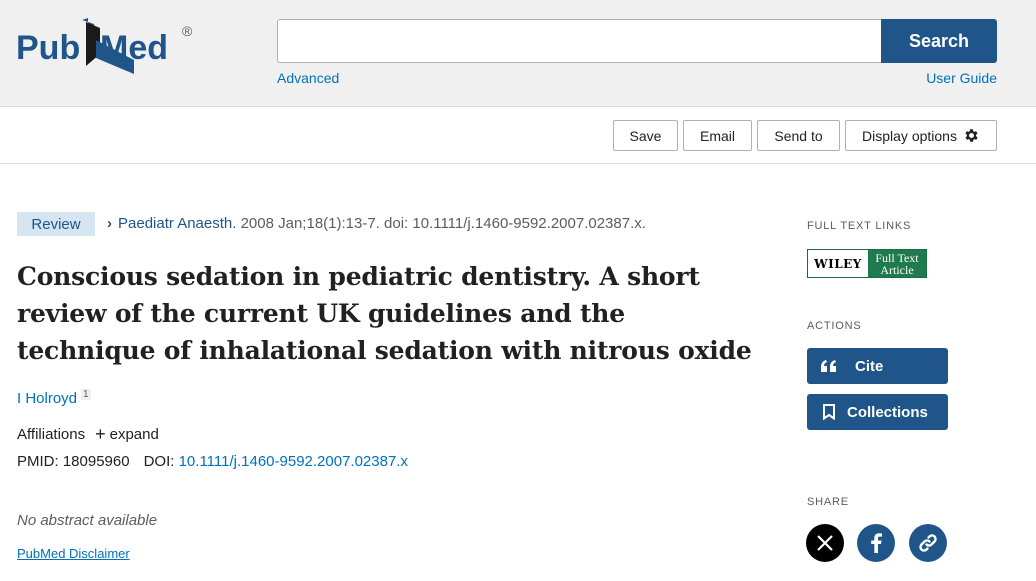 The height and width of the screenshot is (581, 1036). I want to click on user-guide-link: User Guide, so click(961, 78).